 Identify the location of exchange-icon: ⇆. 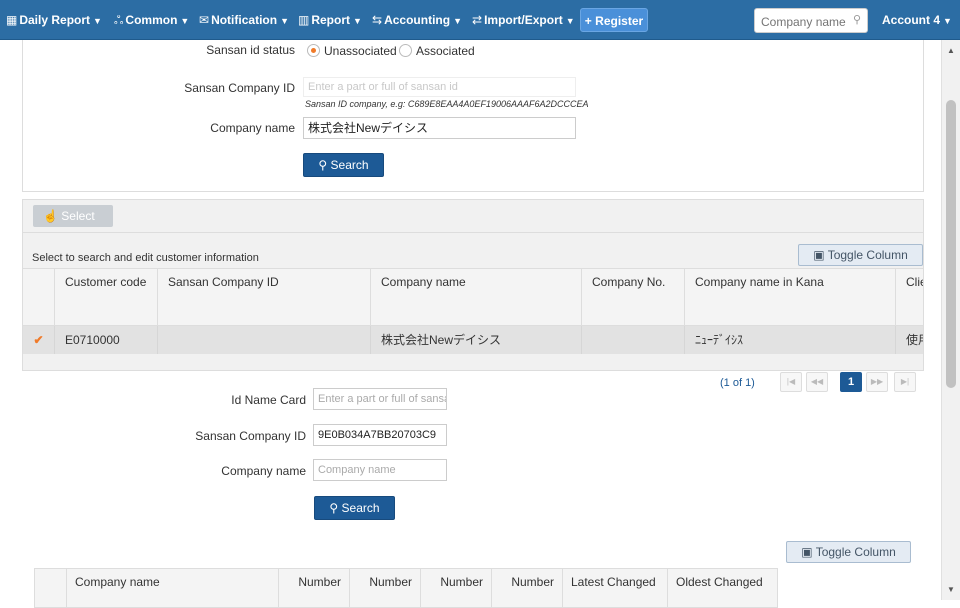
(377, 20).